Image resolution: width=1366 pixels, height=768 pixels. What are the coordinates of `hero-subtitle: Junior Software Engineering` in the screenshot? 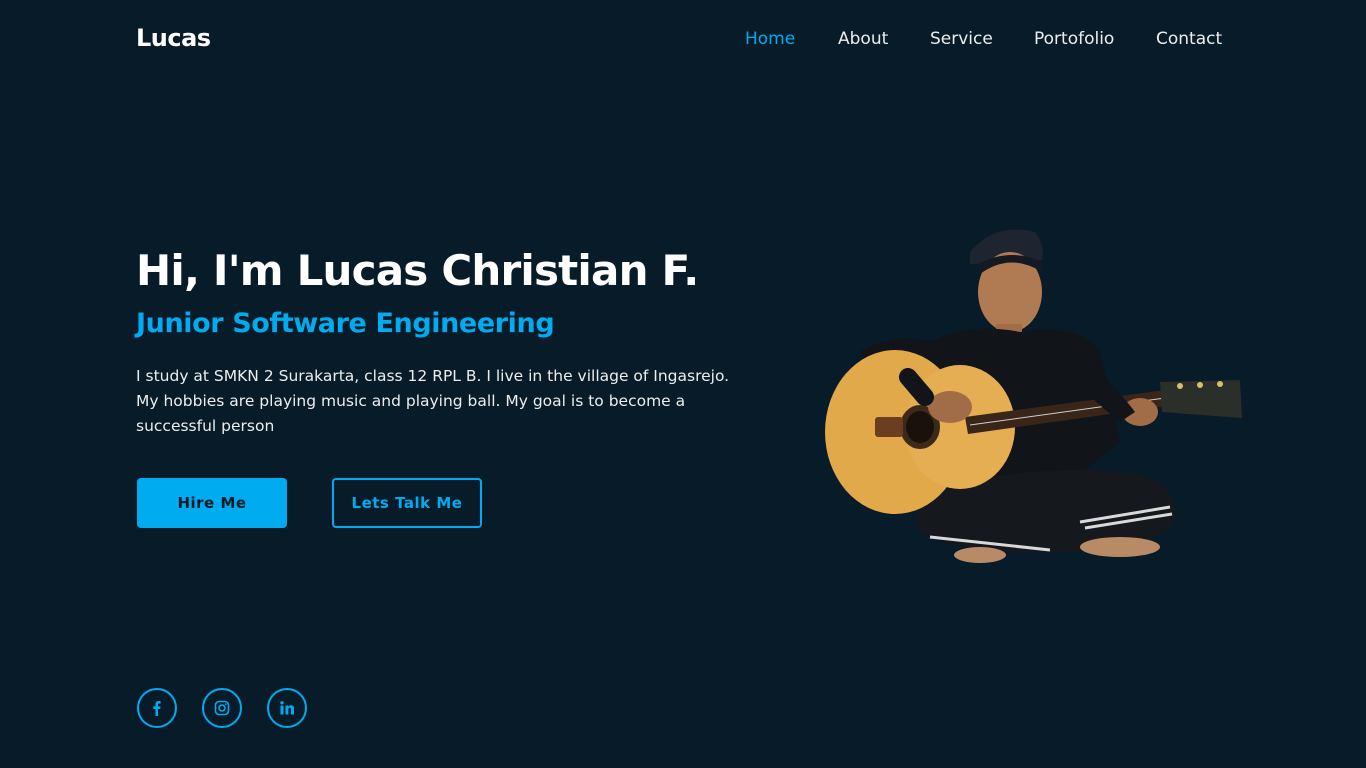 It's located at (345, 323).